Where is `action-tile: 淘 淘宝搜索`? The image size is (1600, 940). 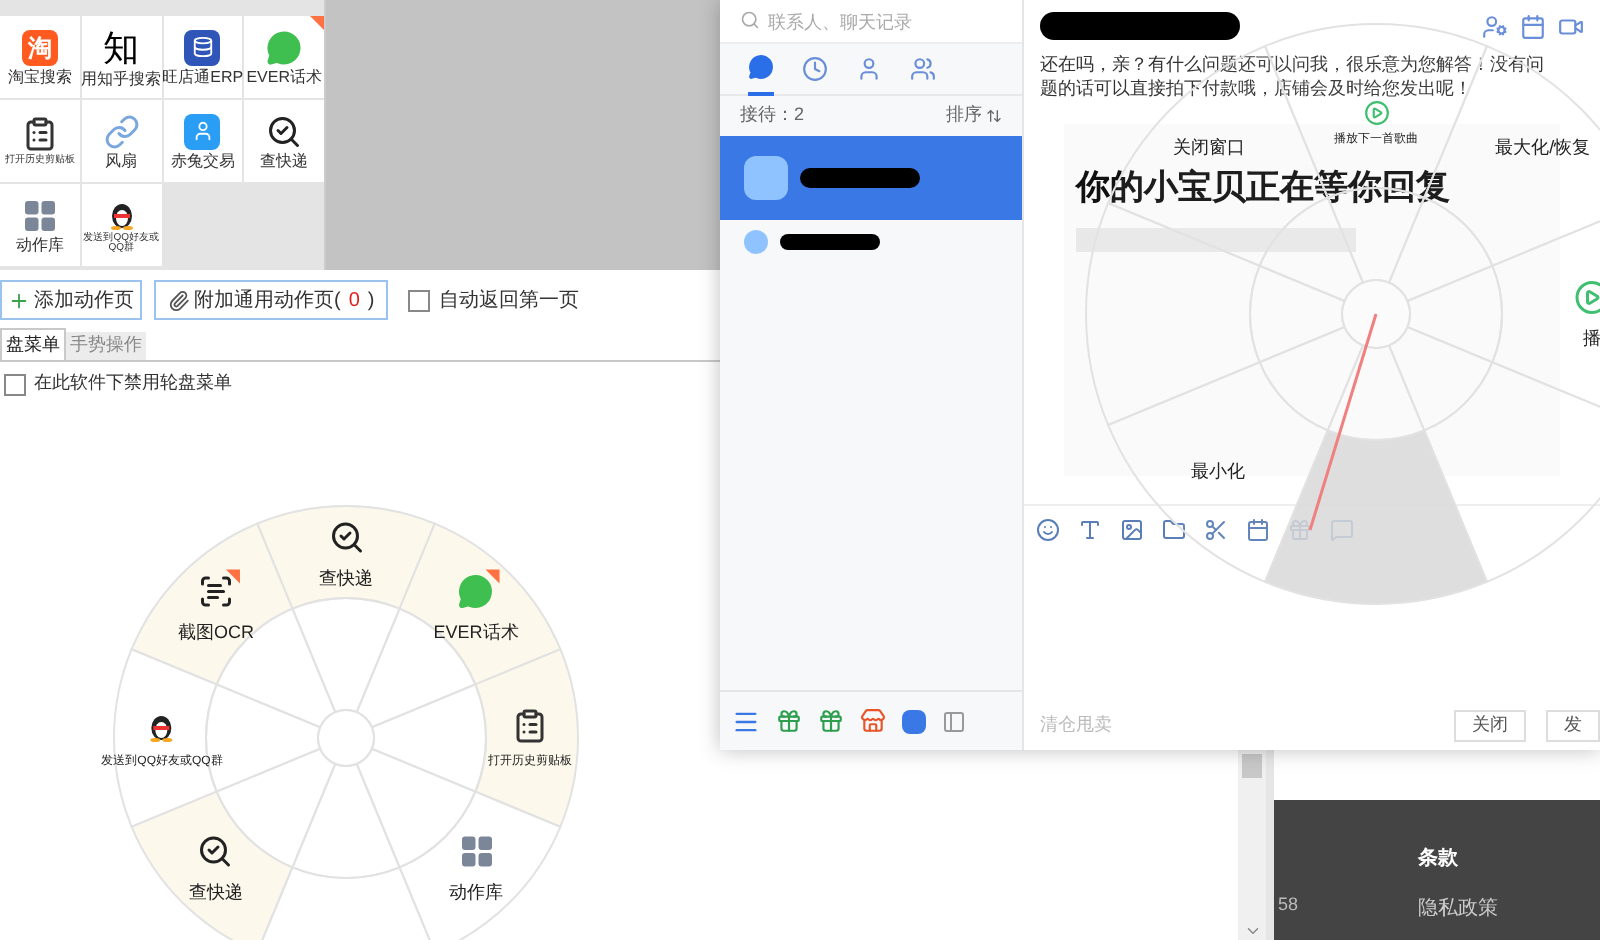 action-tile: 淘 淘宝搜索 is located at coordinates (40, 57).